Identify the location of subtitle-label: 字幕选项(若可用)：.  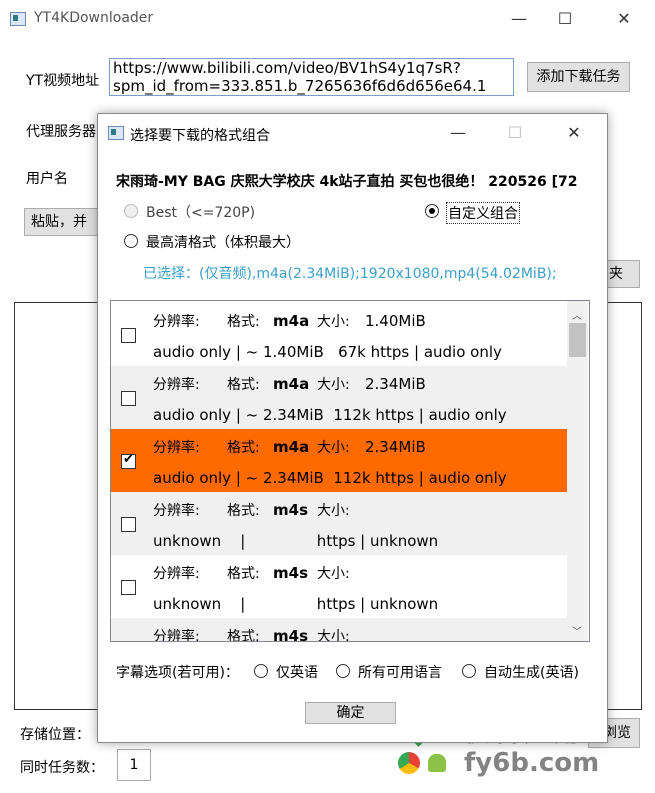
(177, 673).